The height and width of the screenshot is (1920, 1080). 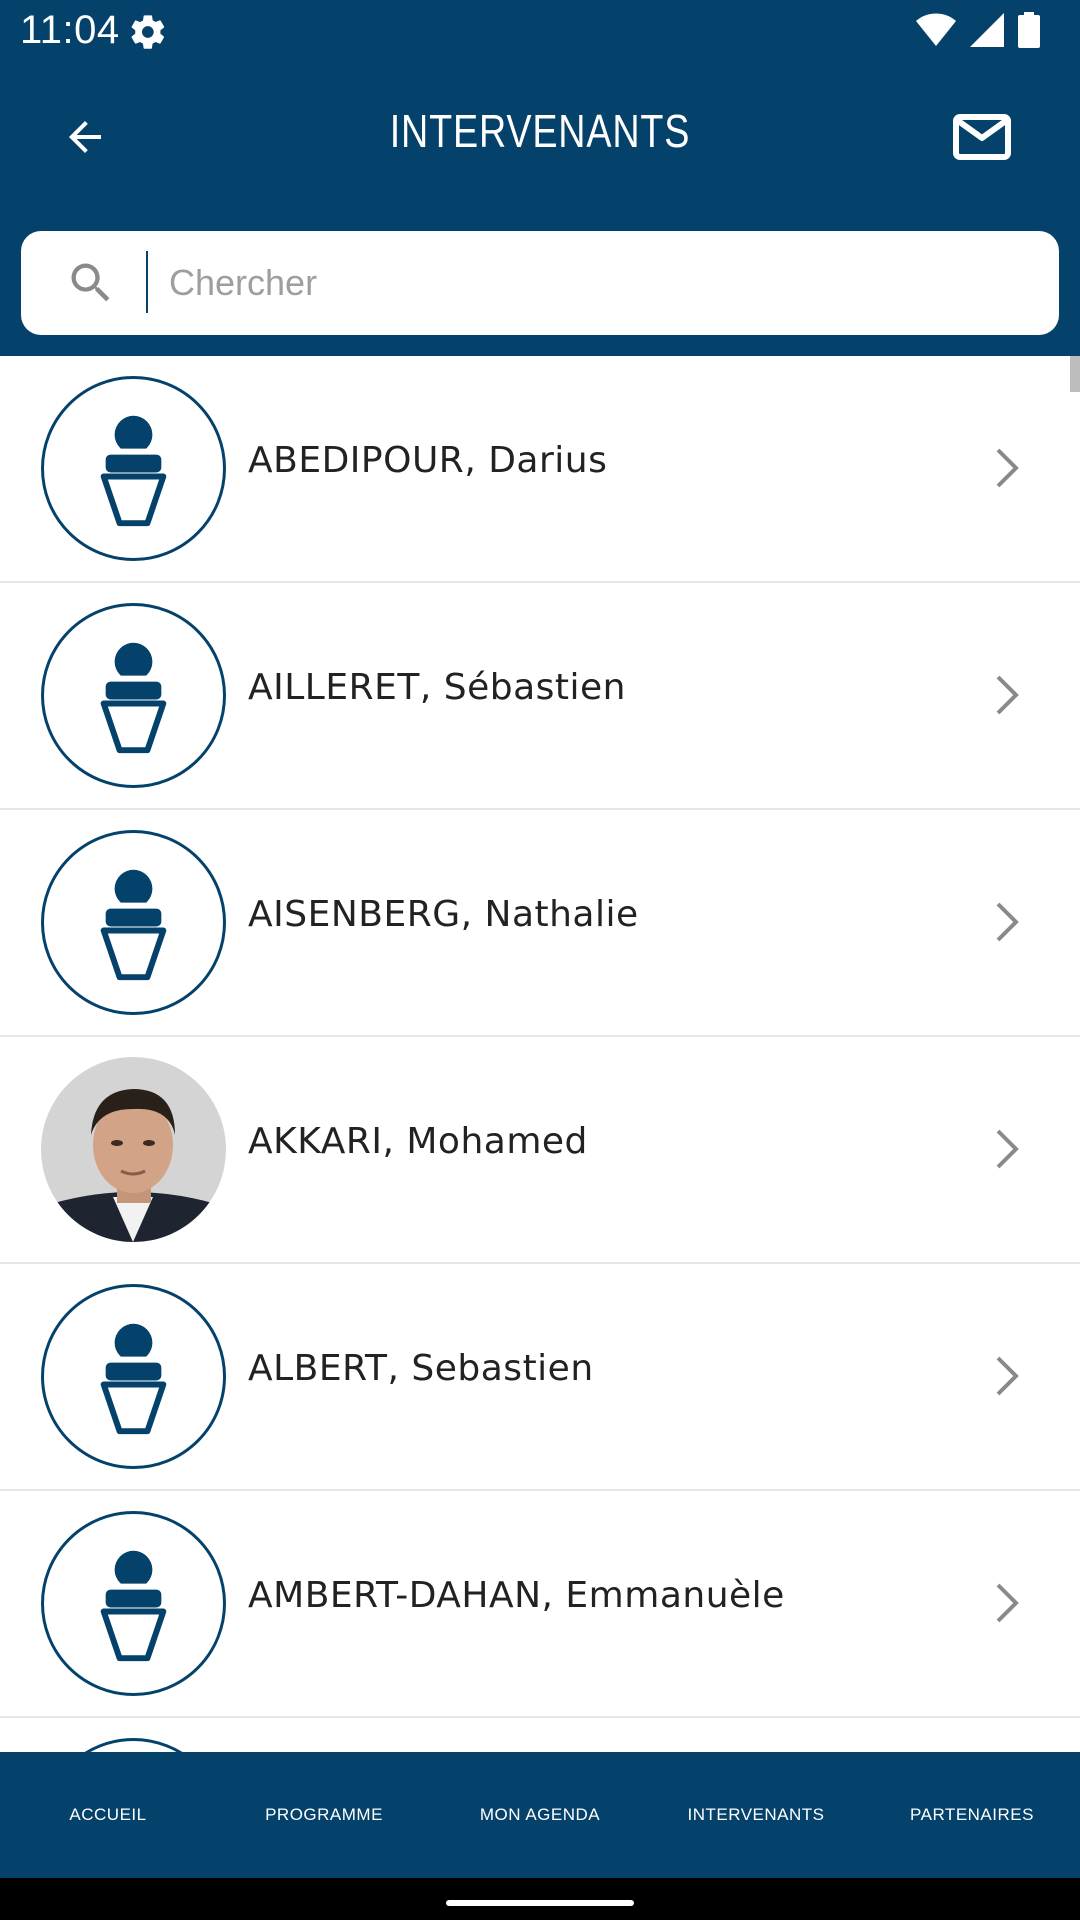 I want to click on list-item: ABEDIPOUR, Darius, so click(x=540, y=469).